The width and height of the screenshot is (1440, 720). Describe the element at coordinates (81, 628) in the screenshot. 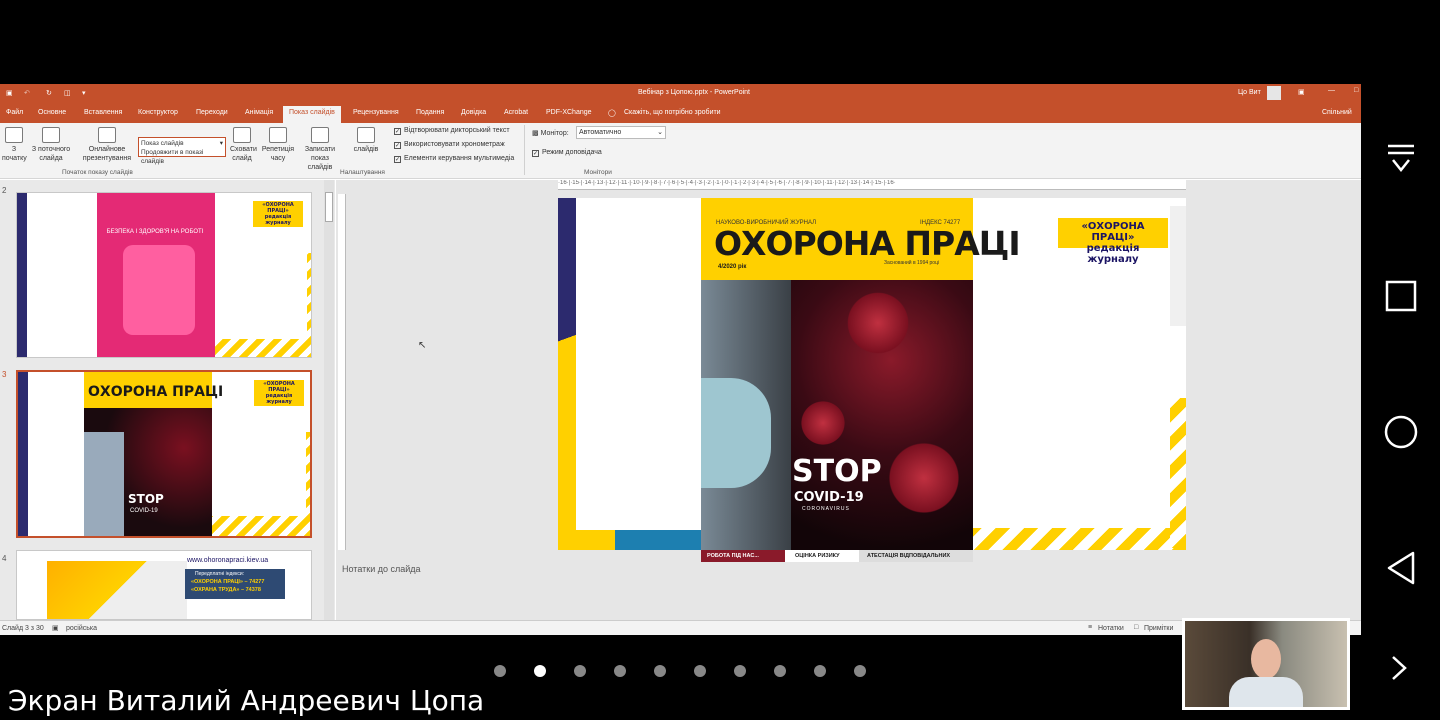

I see `language: російська` at that location.